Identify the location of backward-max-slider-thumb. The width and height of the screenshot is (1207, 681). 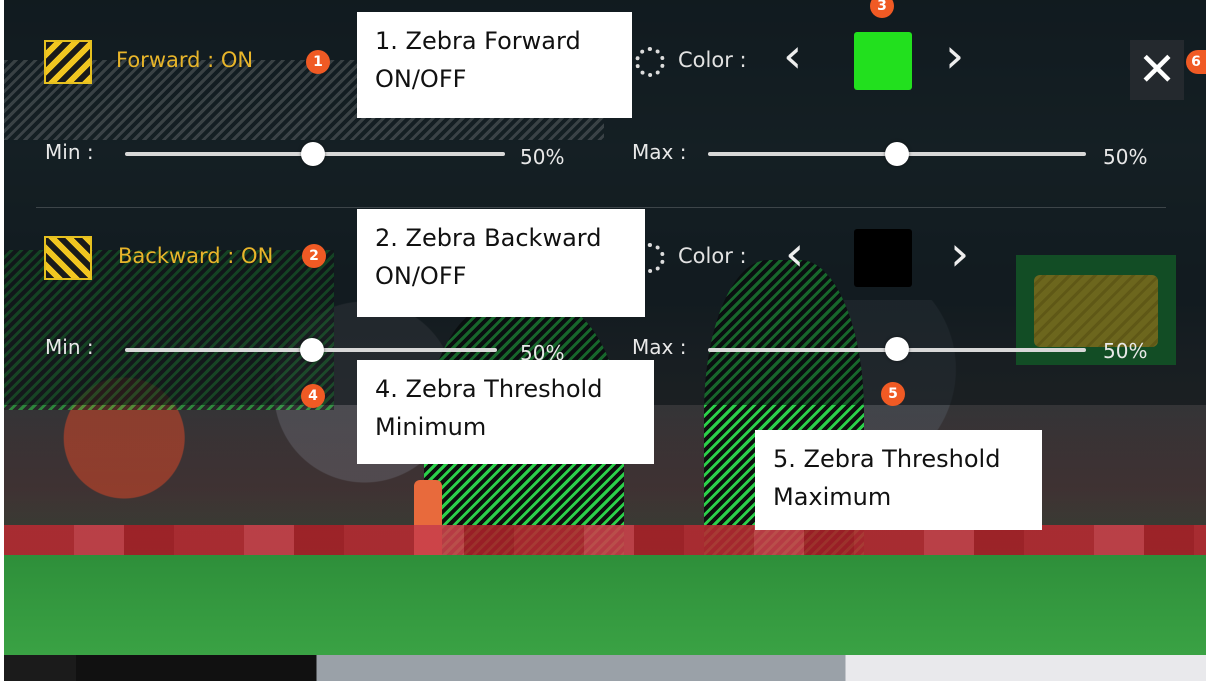
(897, 349).